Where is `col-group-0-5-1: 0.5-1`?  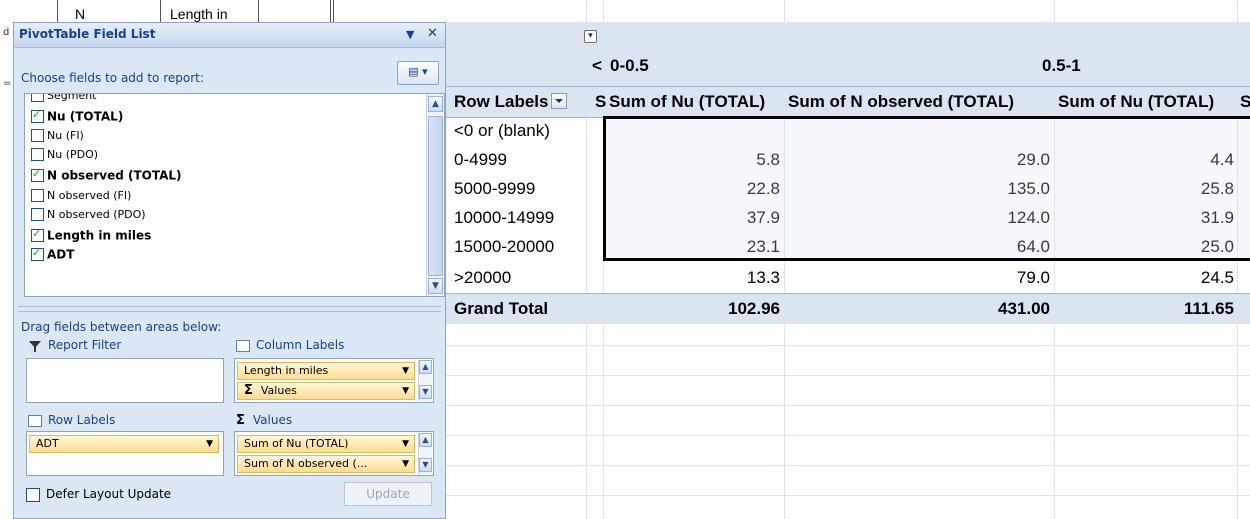 col-group-0-5-1: 0.5-1 is located at coordinates (1061, 66).